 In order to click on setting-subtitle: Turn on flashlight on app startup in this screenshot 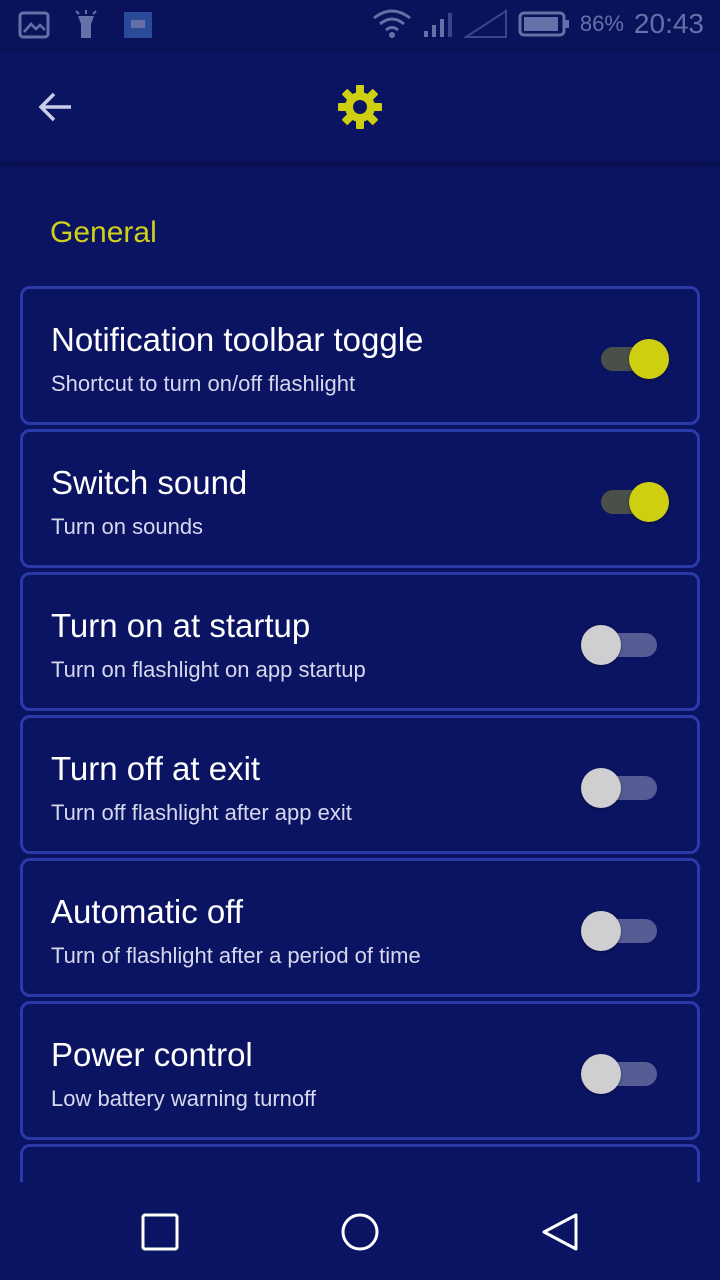, I will do `click(208, 669)`.